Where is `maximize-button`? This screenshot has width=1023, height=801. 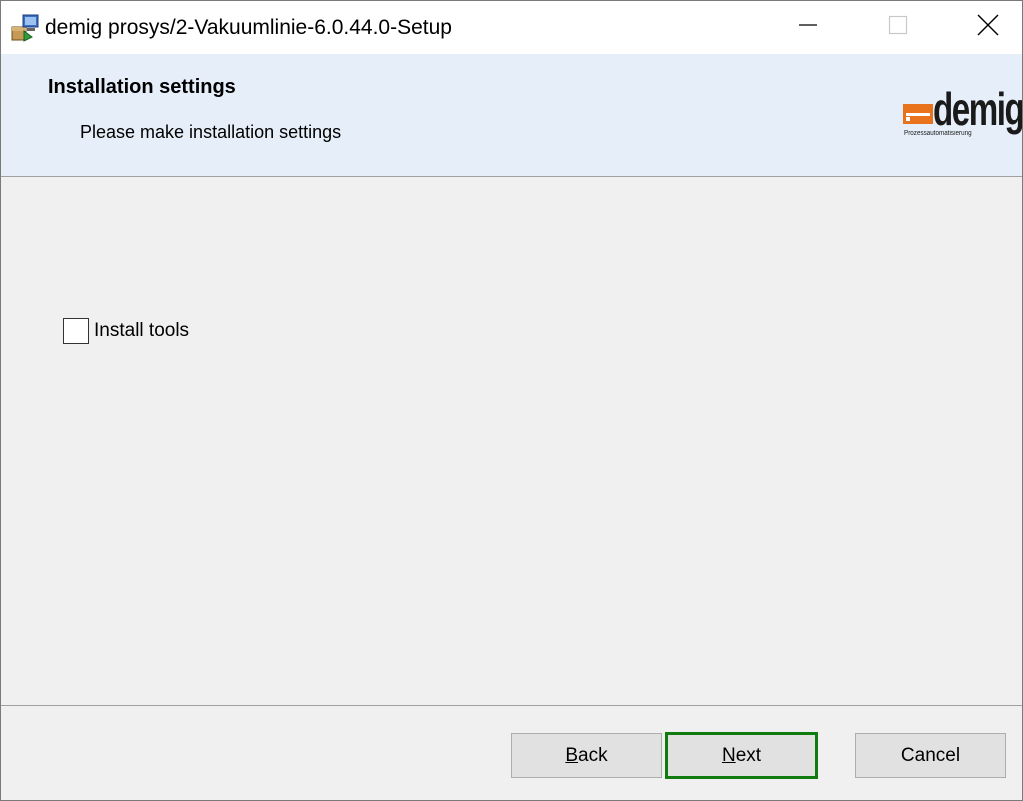
maximize-button is located at coordinates (898, 27).